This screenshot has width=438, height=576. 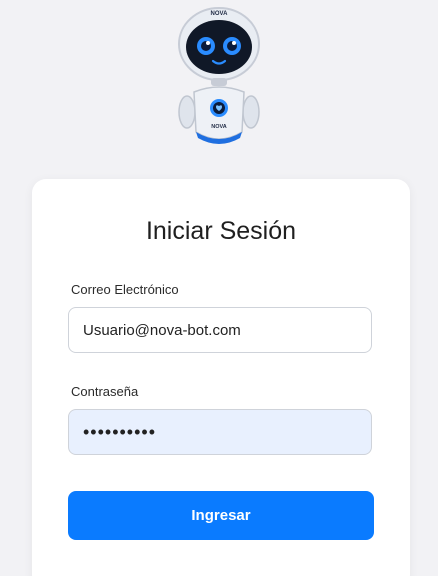 I want to click on password-field, so click(x=220, y=432).